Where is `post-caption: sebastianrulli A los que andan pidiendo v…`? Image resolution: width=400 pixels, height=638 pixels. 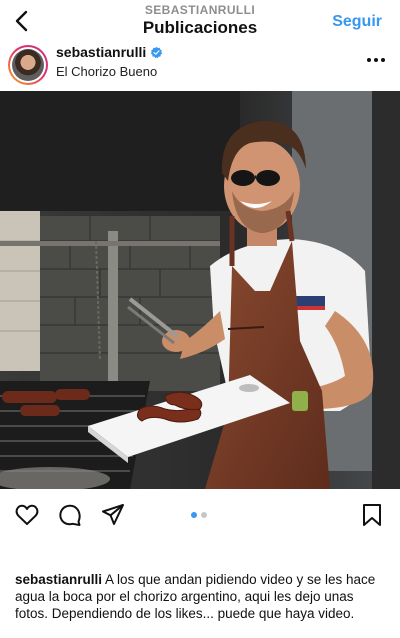
post-caption: sebastianrulli A los que andan pidiendo v… is located at coordinates (202, 596).